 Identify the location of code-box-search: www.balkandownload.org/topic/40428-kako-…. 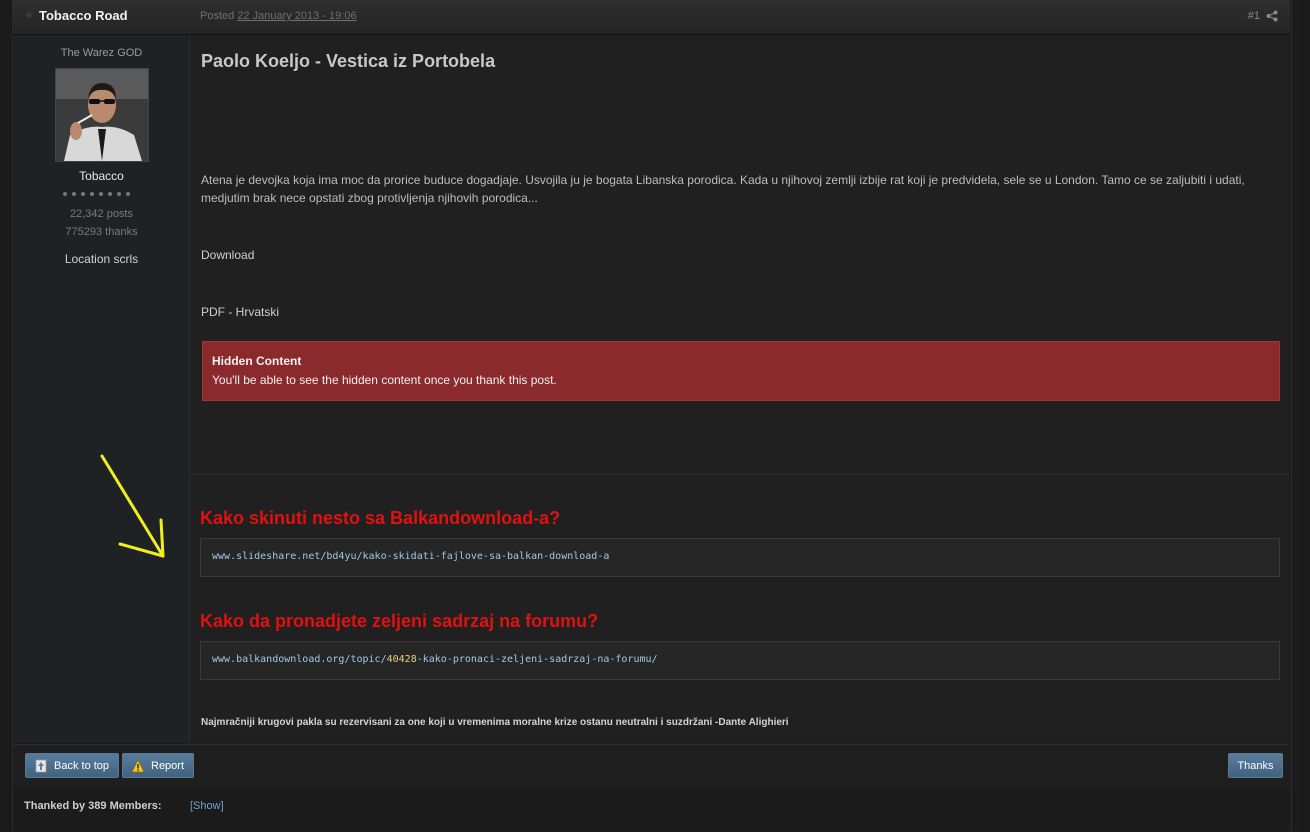
(740, 660).